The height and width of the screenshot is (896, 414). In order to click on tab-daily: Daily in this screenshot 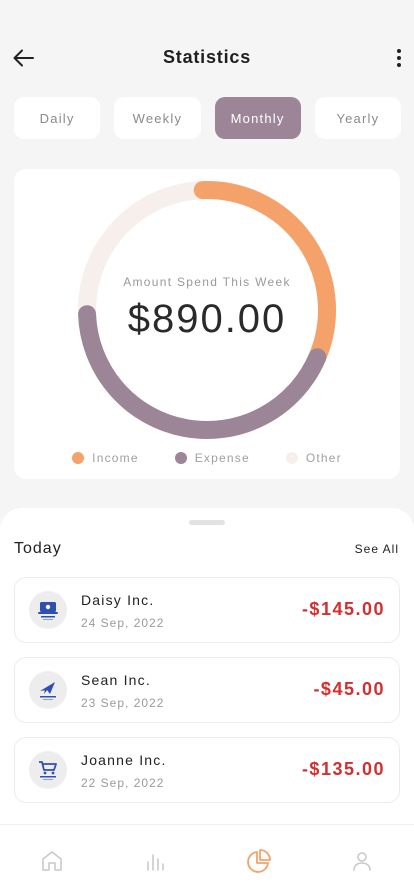, I will do `click(57, 118)`.